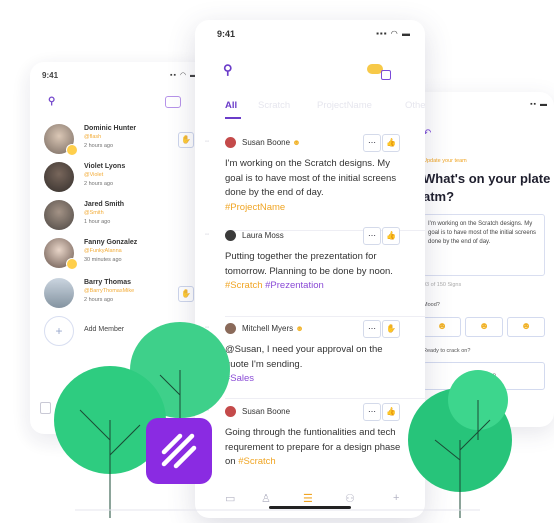 The height and width of the screenshot is (523, 554). I want to click on list-item: Dominic Hunter @flash 2 hours ago ✋, so click(119, 140).